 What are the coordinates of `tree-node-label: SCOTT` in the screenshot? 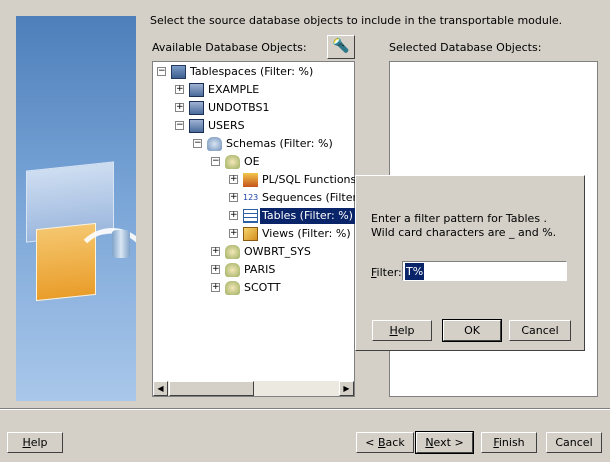 It's located at (262, 287).